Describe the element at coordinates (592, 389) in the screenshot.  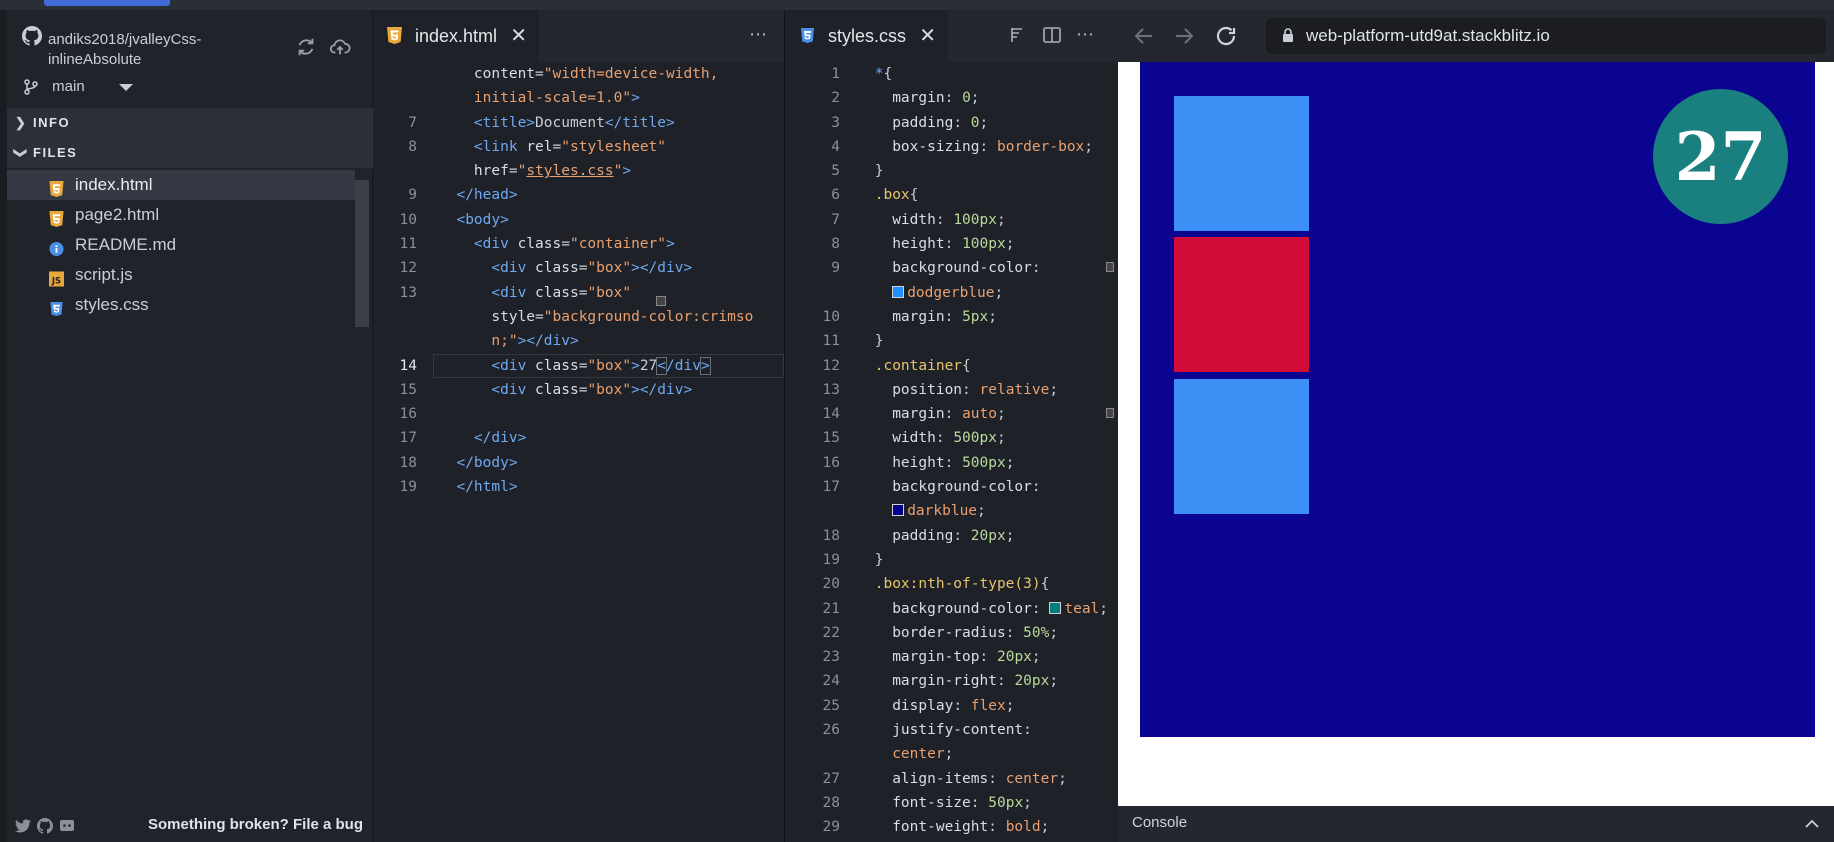
I see `code-text: <div class="box"></div>` at that location.